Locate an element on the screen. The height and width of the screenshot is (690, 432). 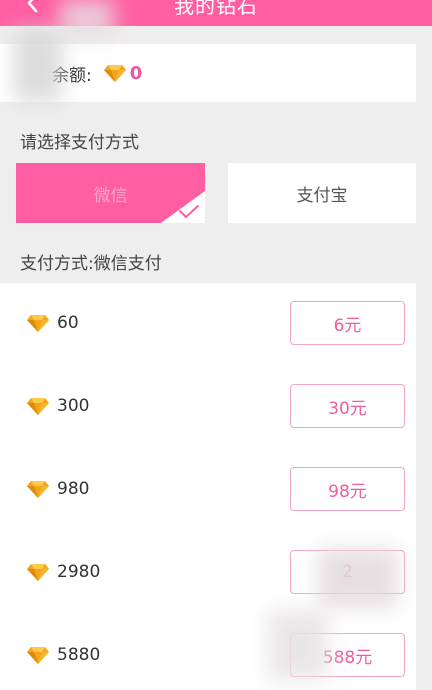
alipay-label: 支付宝 is located at coordinates (322, 195).